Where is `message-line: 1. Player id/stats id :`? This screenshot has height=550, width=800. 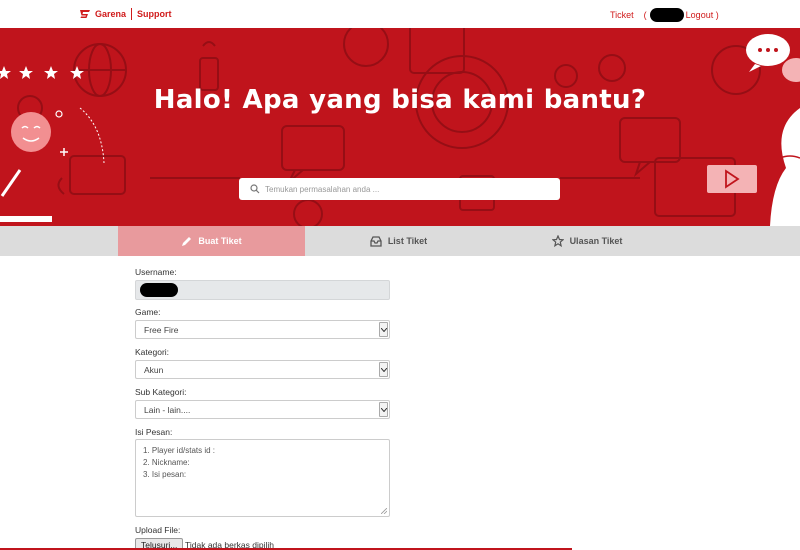
message-line: 1. Player id/stats id : is located at coordinates (179, 450).